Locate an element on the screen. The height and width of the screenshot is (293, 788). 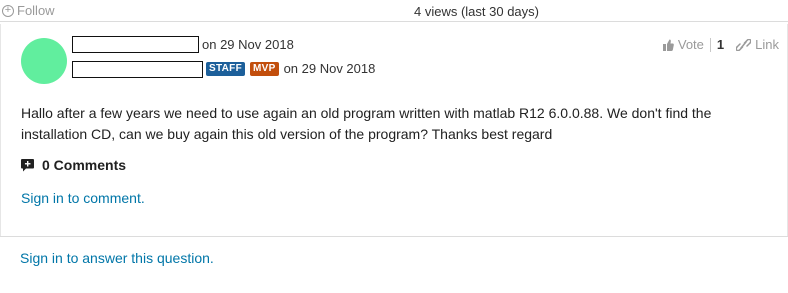
sign-in-to-comment-link: Sign in to comment. is located at coordinates (83, 198).